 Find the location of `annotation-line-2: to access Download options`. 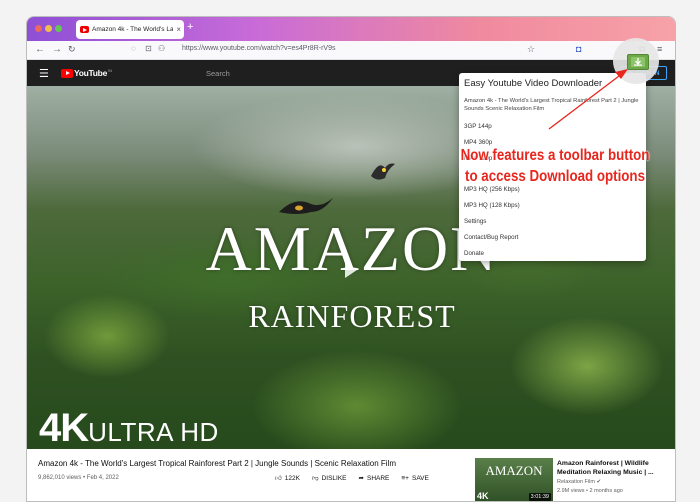

annotation-line-2: to access Download options is located at coordinates (555, 176).